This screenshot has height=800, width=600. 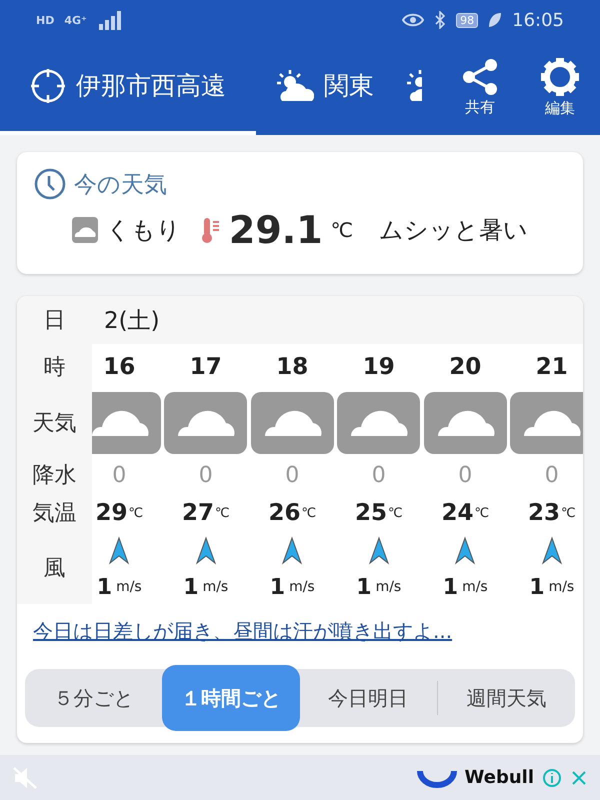 I want to click on battery-level: 98, so click(x=467, y=20).